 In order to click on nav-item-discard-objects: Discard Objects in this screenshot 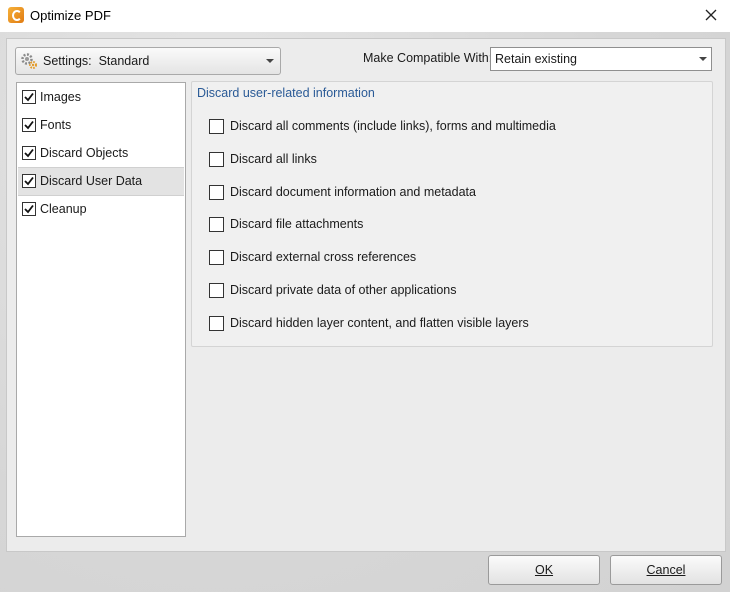, I will do `click(101, 152)`.